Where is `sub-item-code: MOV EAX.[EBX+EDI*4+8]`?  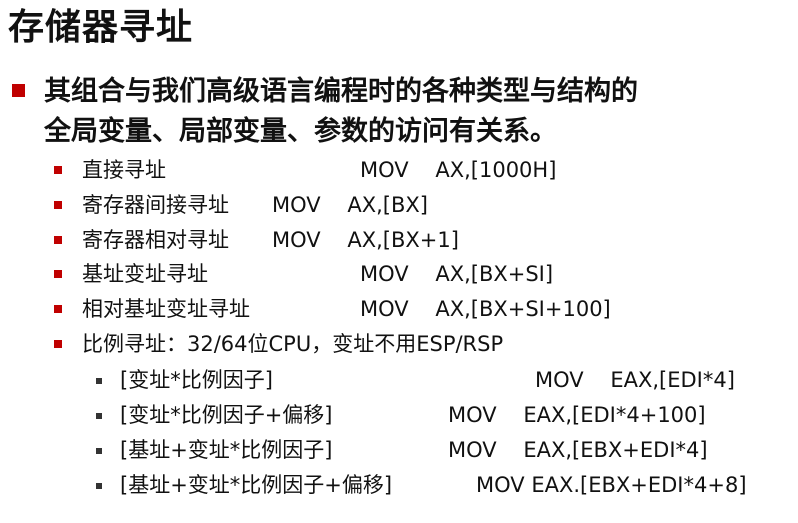
sub-item-code: MOV EAX.[EBX+EDI*4+8] is located at coordinates (611, 485).